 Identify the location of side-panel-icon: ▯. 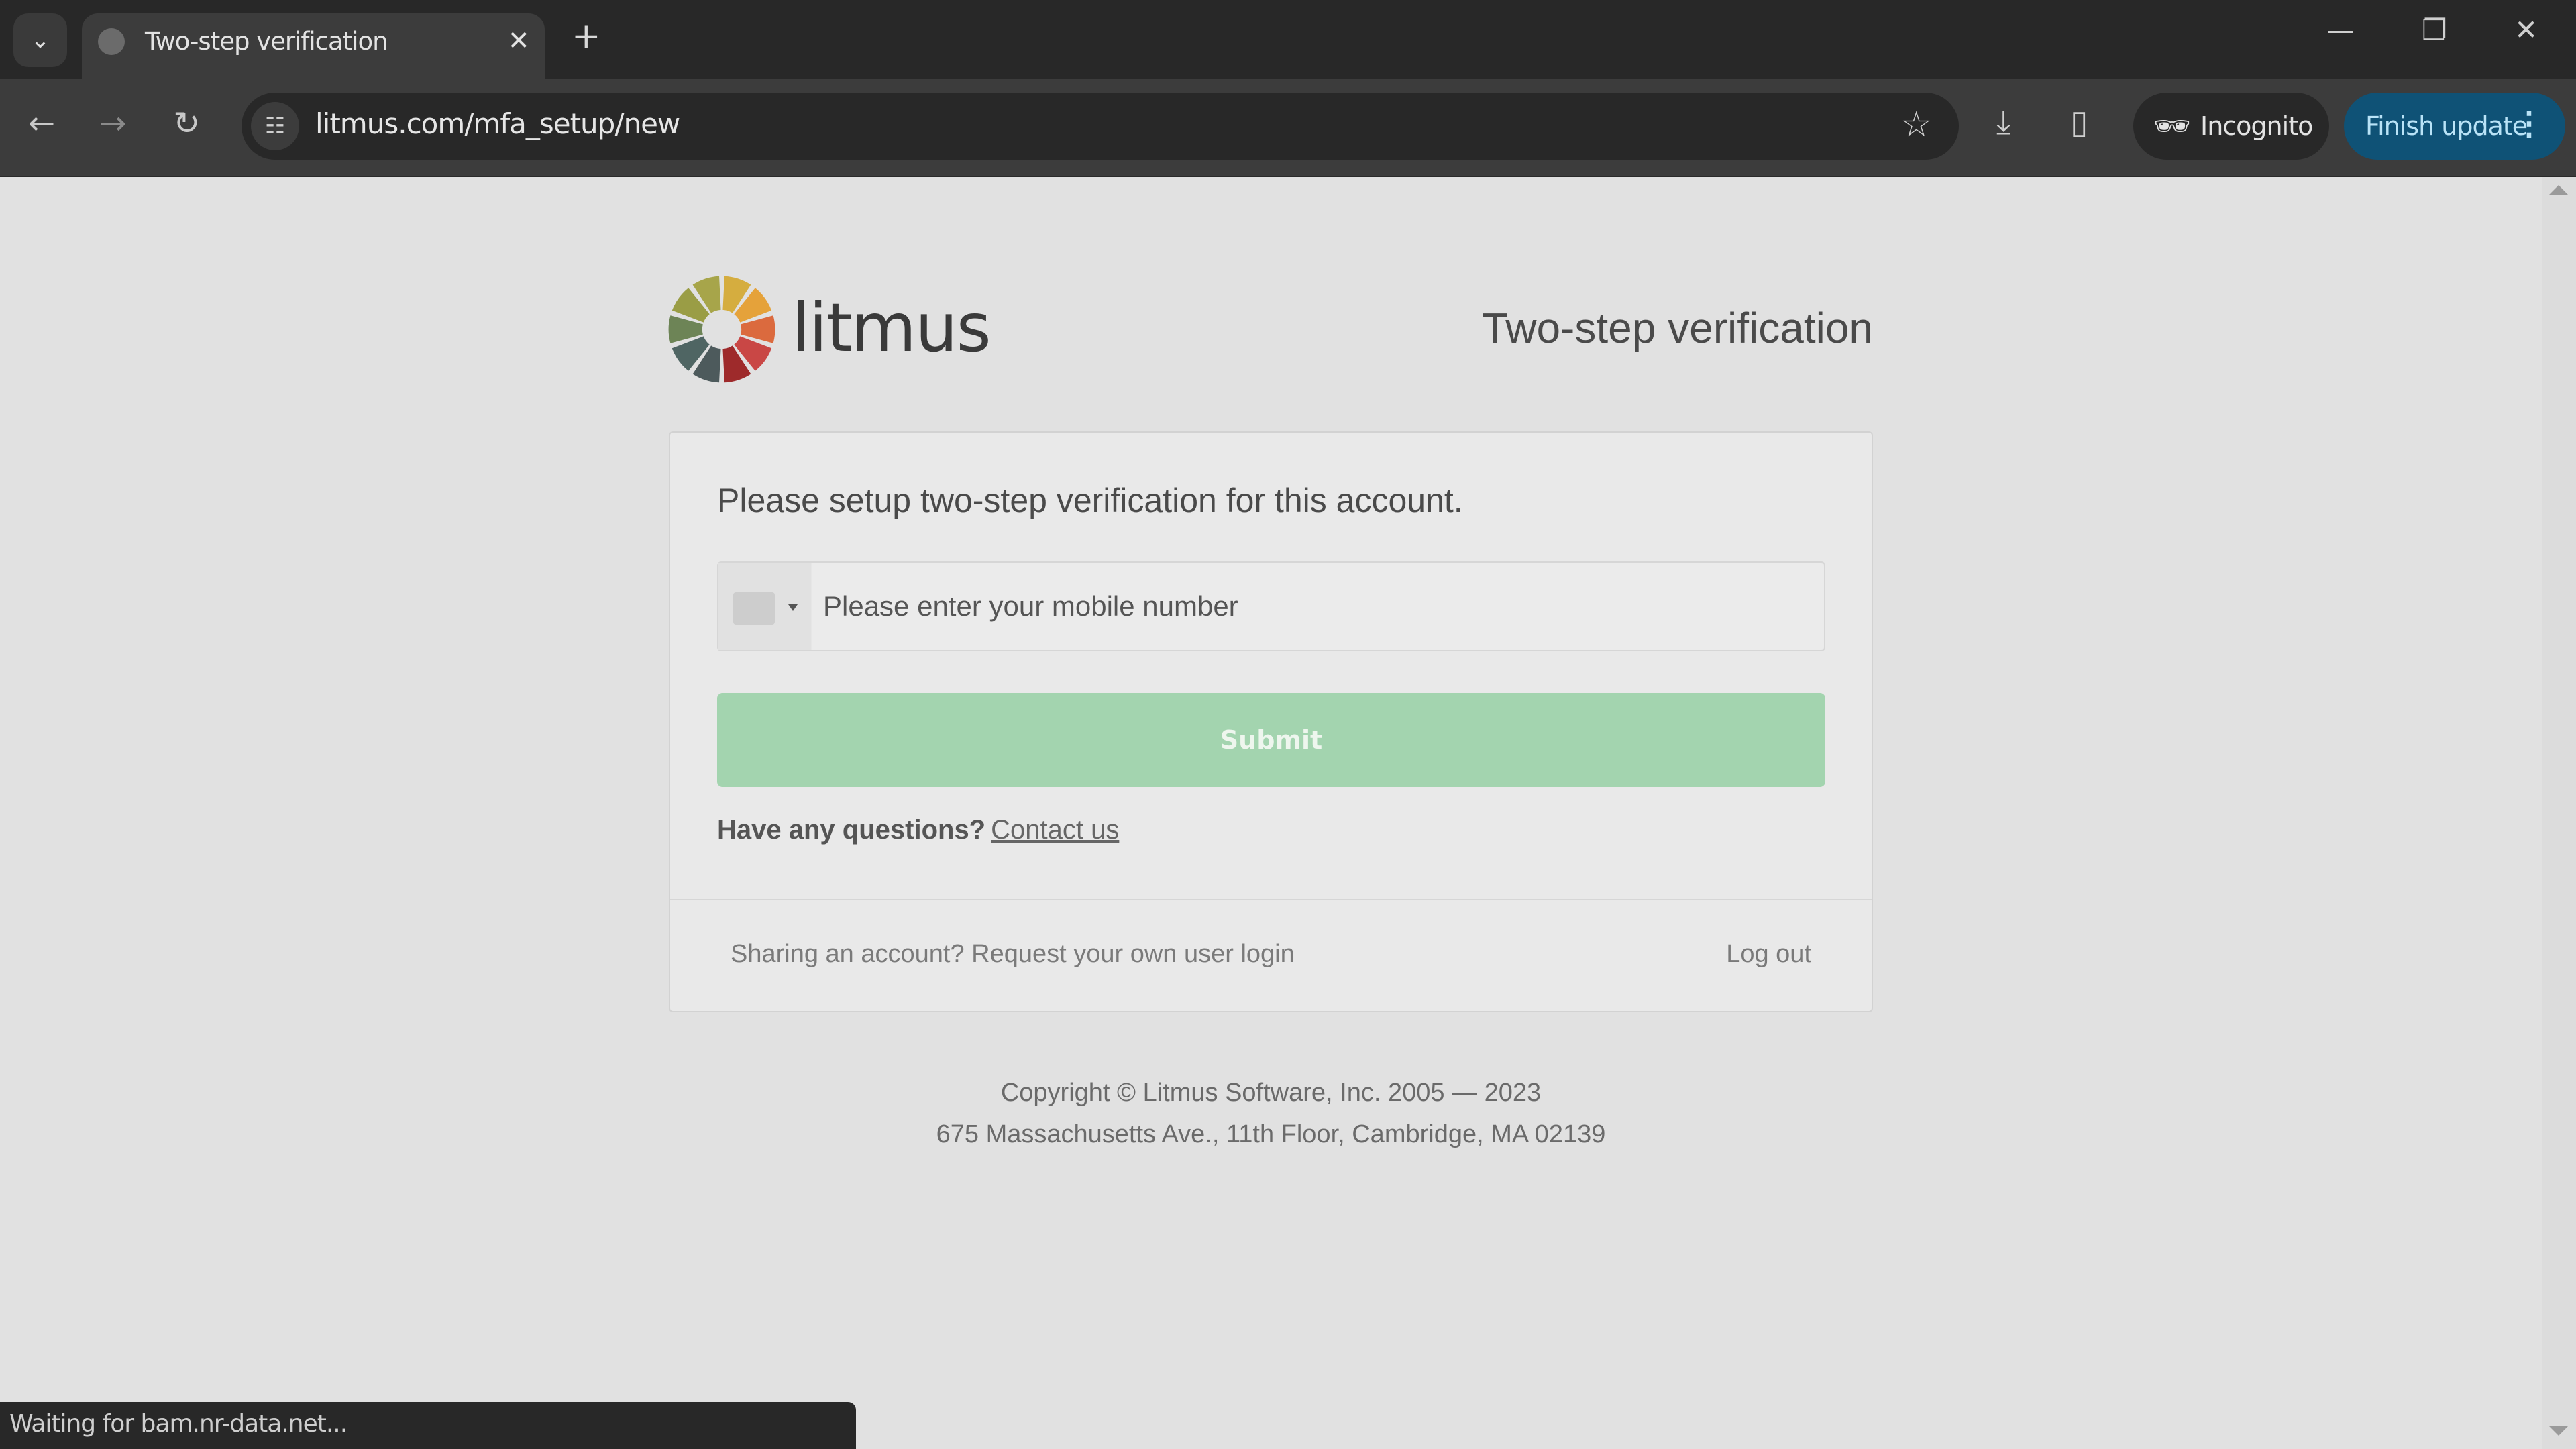
(2079, 122).